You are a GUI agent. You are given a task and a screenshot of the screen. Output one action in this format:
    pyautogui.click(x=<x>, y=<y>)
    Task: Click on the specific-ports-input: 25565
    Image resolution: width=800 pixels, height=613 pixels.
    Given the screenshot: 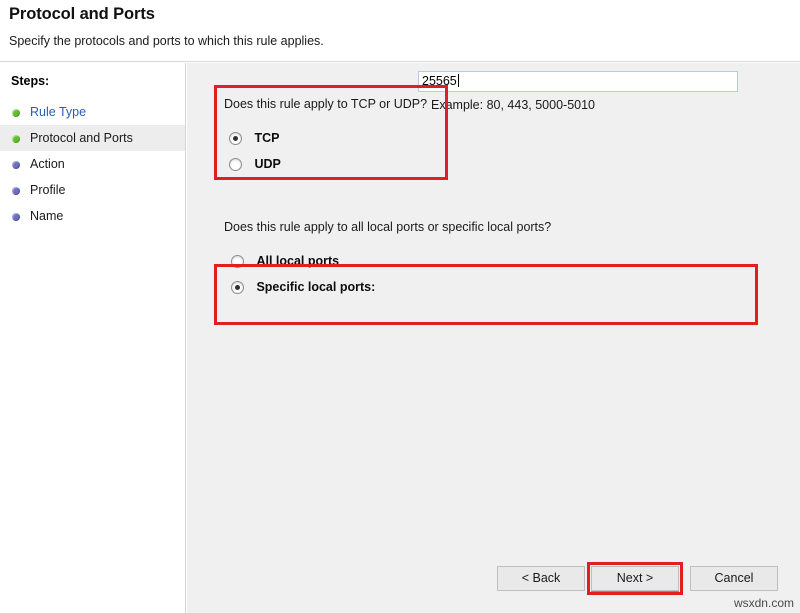 What is the action you would take?
    pyautogui.click(x=578, y=81)
    